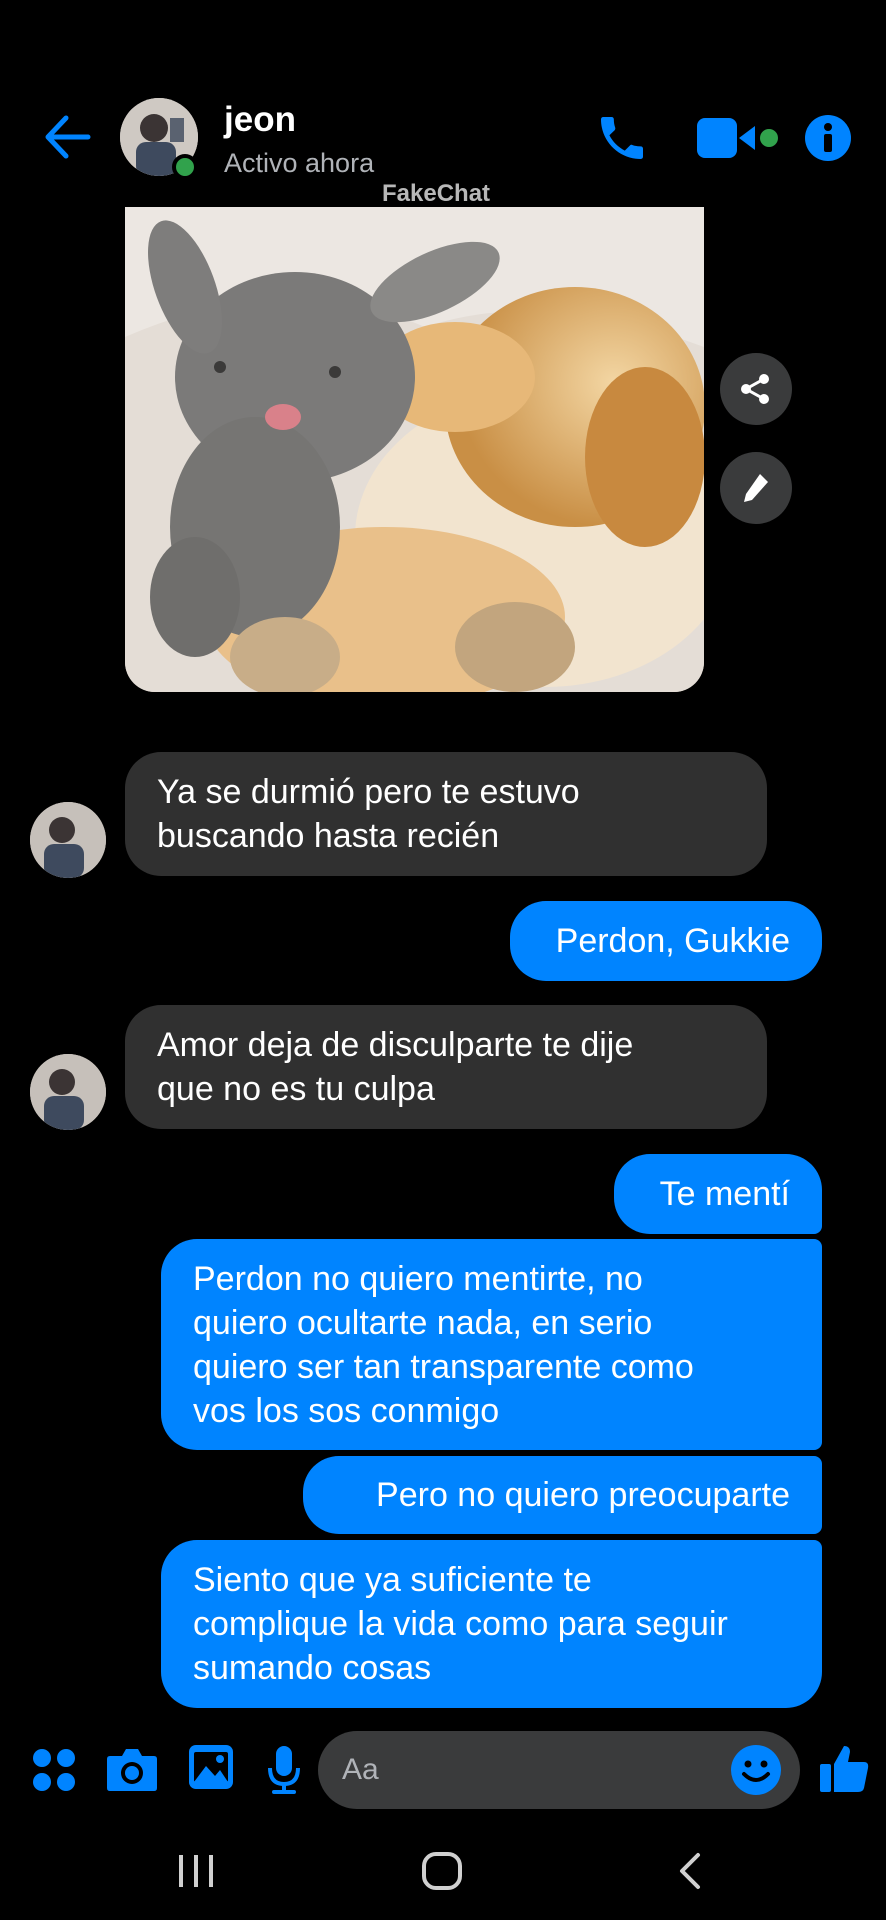  Describe the element at coordinates (132, 1769) in the screenshot. I see `camera-icon` at that location.